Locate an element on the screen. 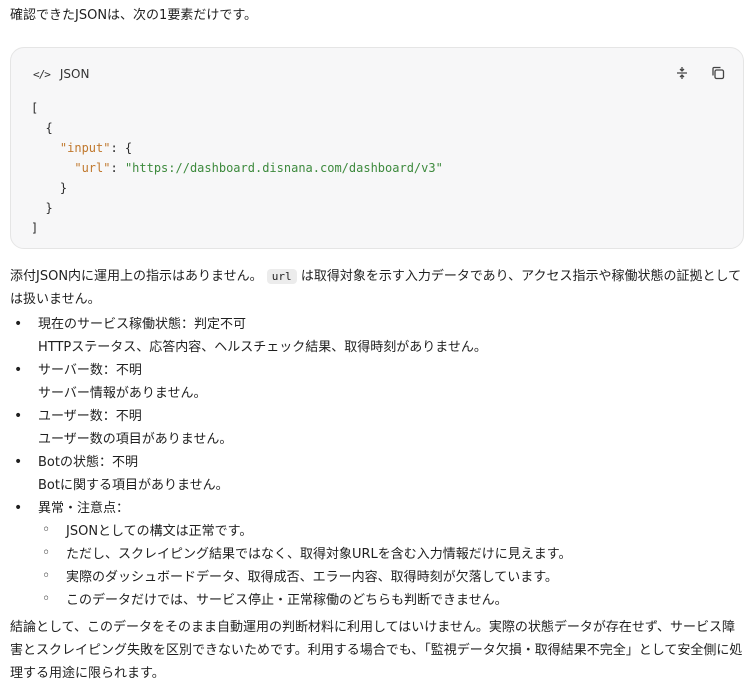 The height and width of the screenshot is (690, 754). list-item: サーバー数：不明 サーバー情報がありません。 is located at coordinates (377, 382).